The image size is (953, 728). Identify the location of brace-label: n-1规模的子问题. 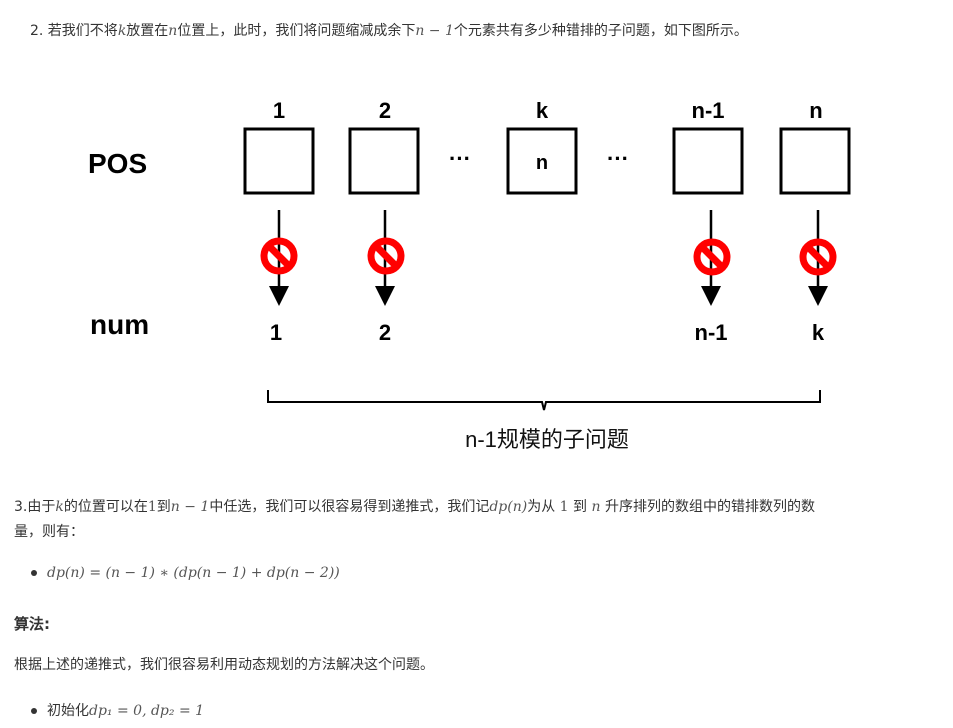
(547, 439).